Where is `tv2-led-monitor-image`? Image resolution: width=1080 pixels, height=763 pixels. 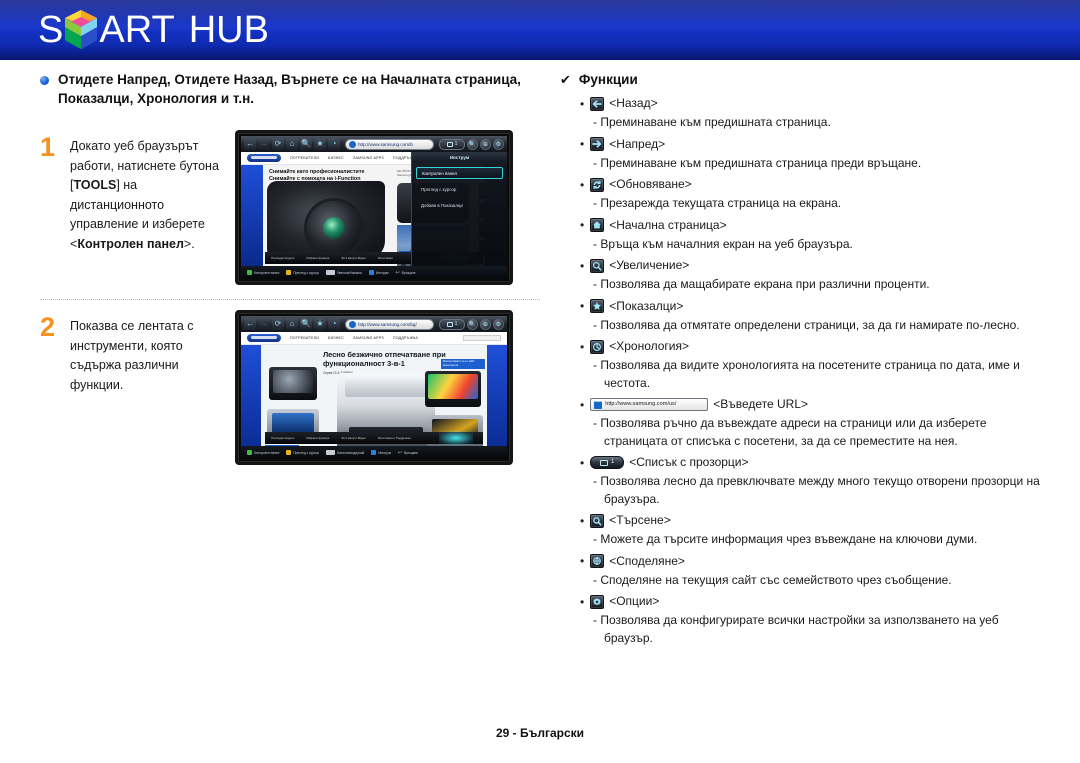 tv2-led-monitor-image is located at coordinates (453, 389).